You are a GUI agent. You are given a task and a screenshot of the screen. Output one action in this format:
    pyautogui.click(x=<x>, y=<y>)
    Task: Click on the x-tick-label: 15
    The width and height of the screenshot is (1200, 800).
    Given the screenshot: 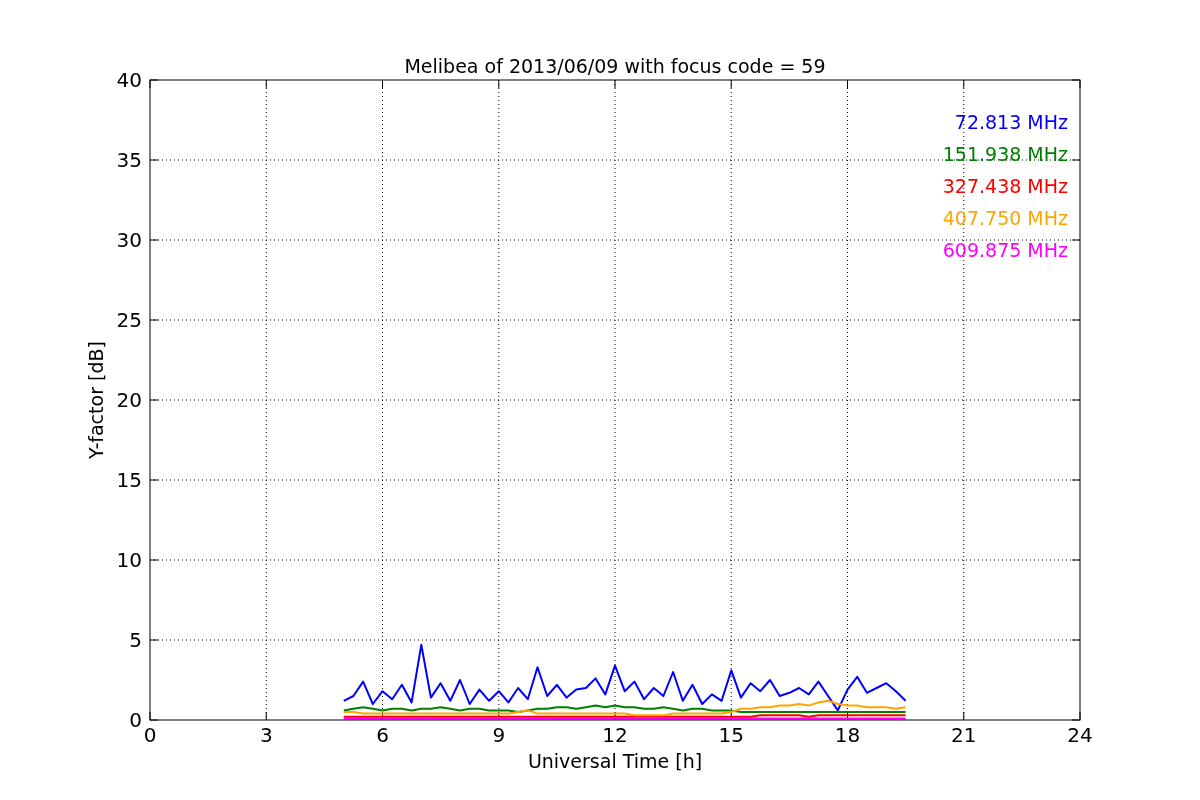 What is the action you would take?
    pyautogui.click(x=731, y=735)
    